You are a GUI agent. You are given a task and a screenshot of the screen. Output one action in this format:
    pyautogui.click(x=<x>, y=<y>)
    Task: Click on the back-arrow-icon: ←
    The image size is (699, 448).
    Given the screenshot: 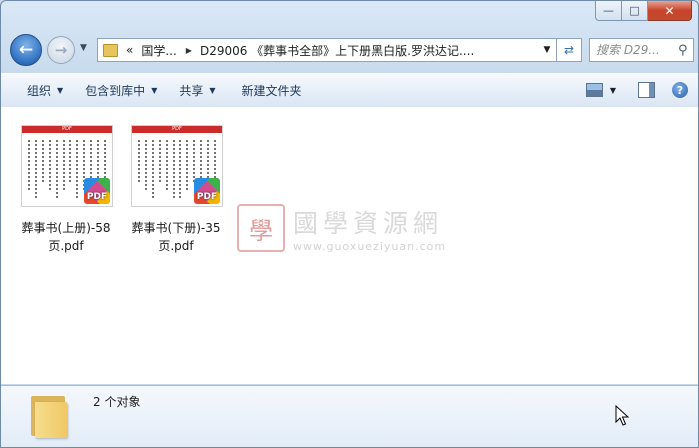 What is the action you would take?
    pyautogui.click(x=26, y=50)
    